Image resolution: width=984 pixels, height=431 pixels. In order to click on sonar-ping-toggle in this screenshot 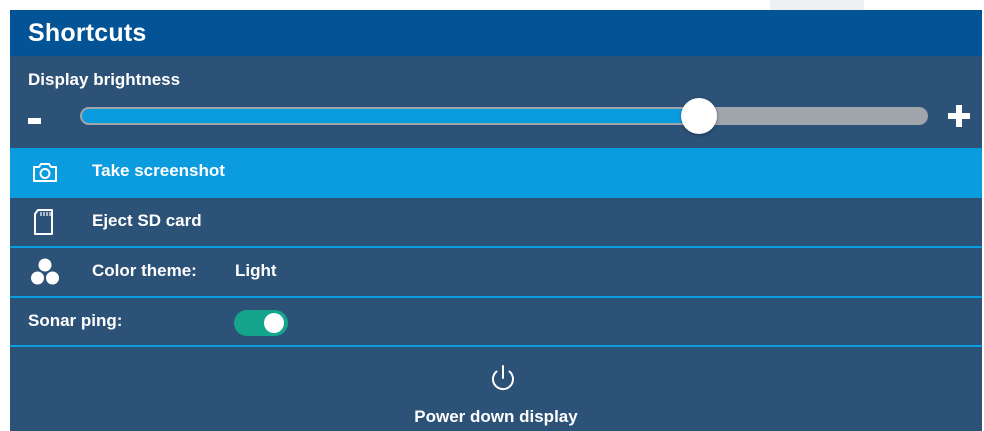, I will do `click(261, 323)`.